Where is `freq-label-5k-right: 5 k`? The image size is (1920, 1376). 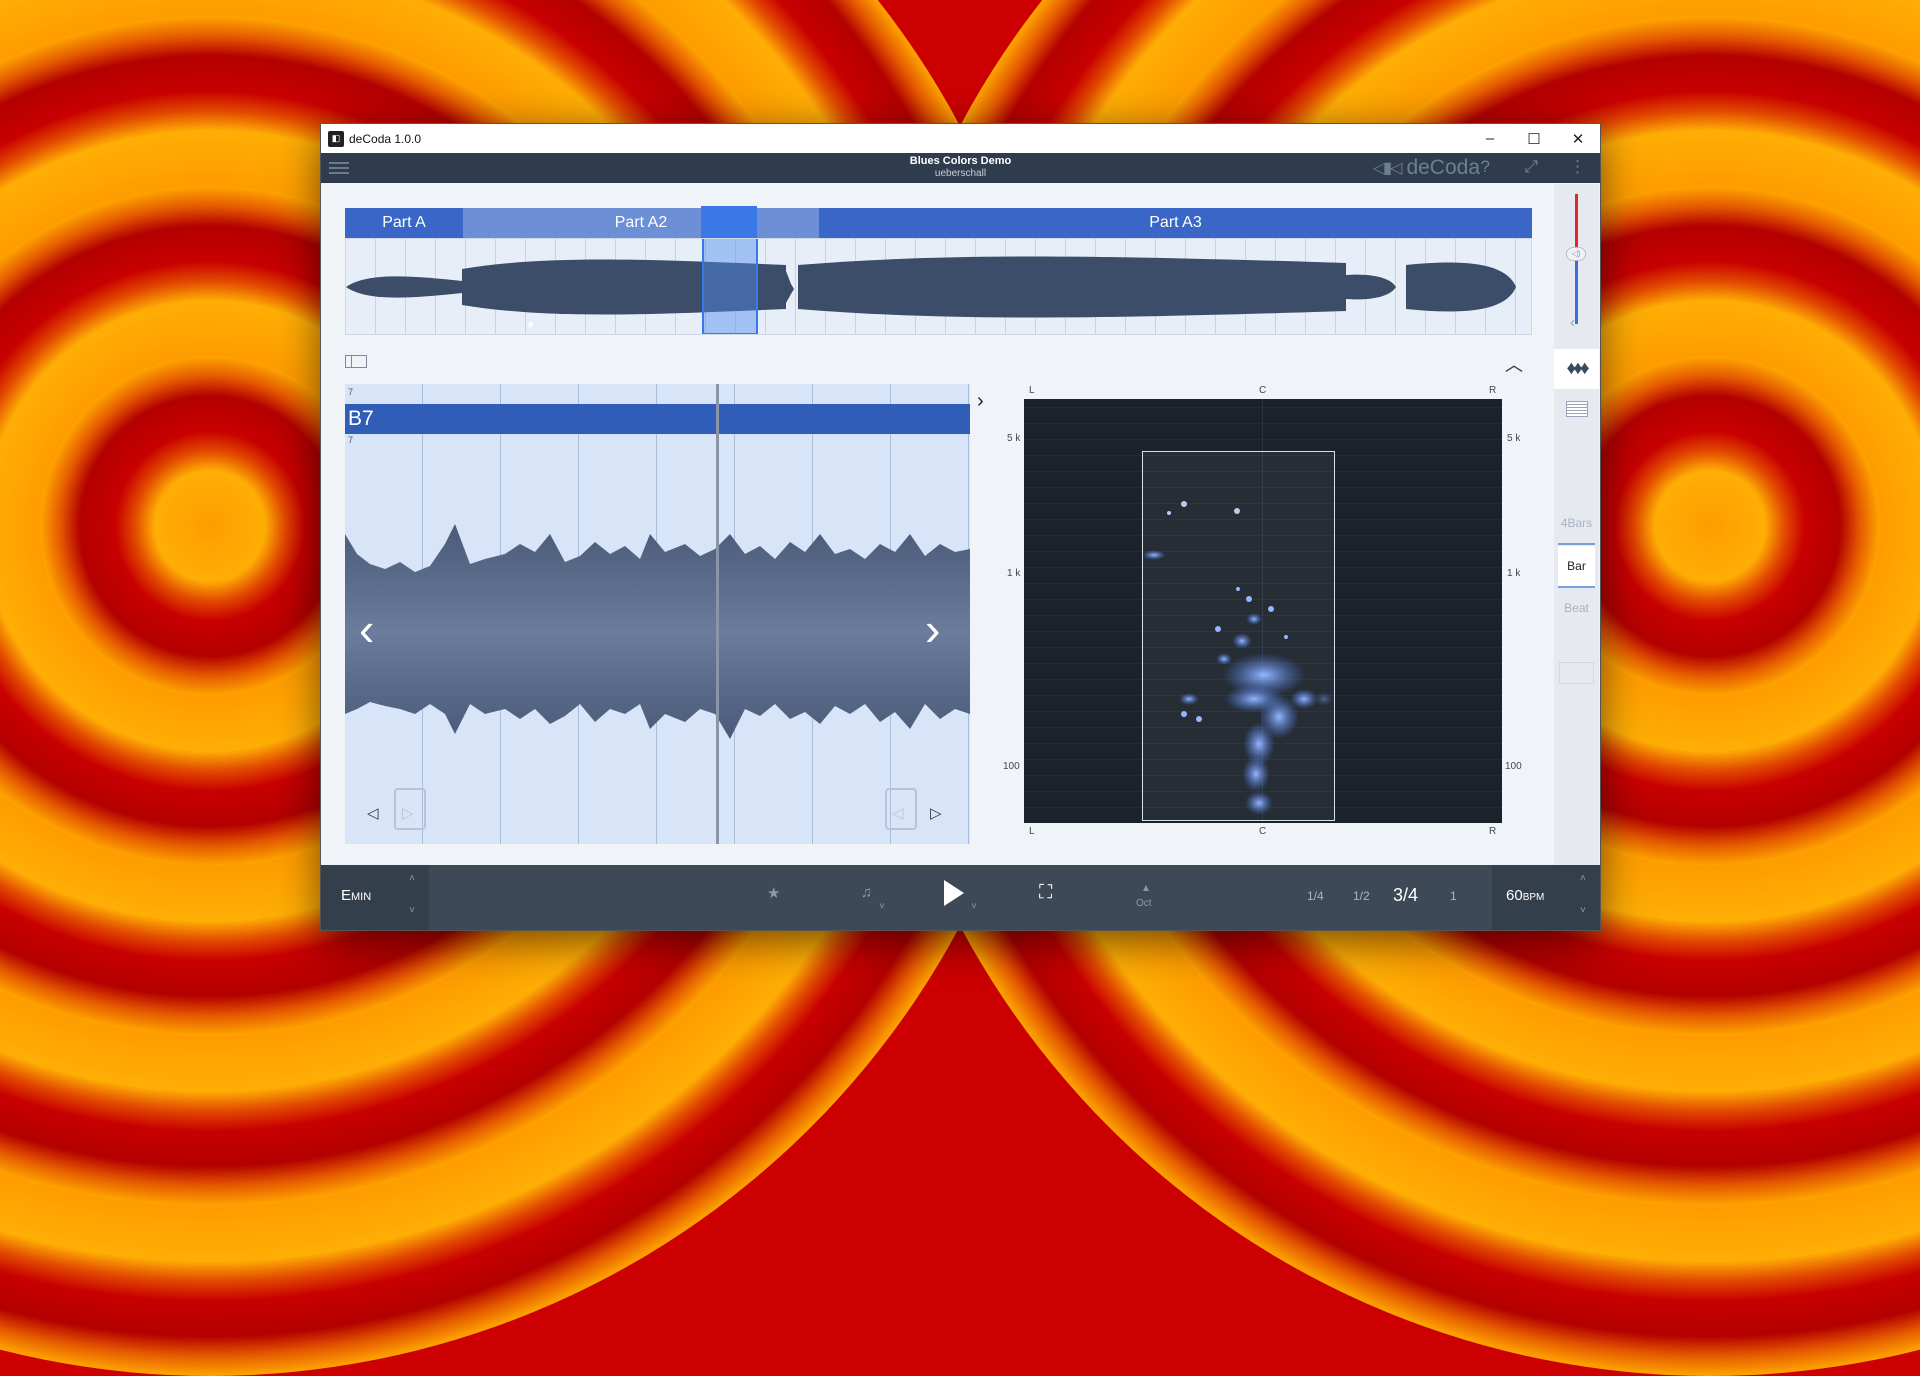
freq-label-5k-right: 5 k is located at coordinates (1514, 438).